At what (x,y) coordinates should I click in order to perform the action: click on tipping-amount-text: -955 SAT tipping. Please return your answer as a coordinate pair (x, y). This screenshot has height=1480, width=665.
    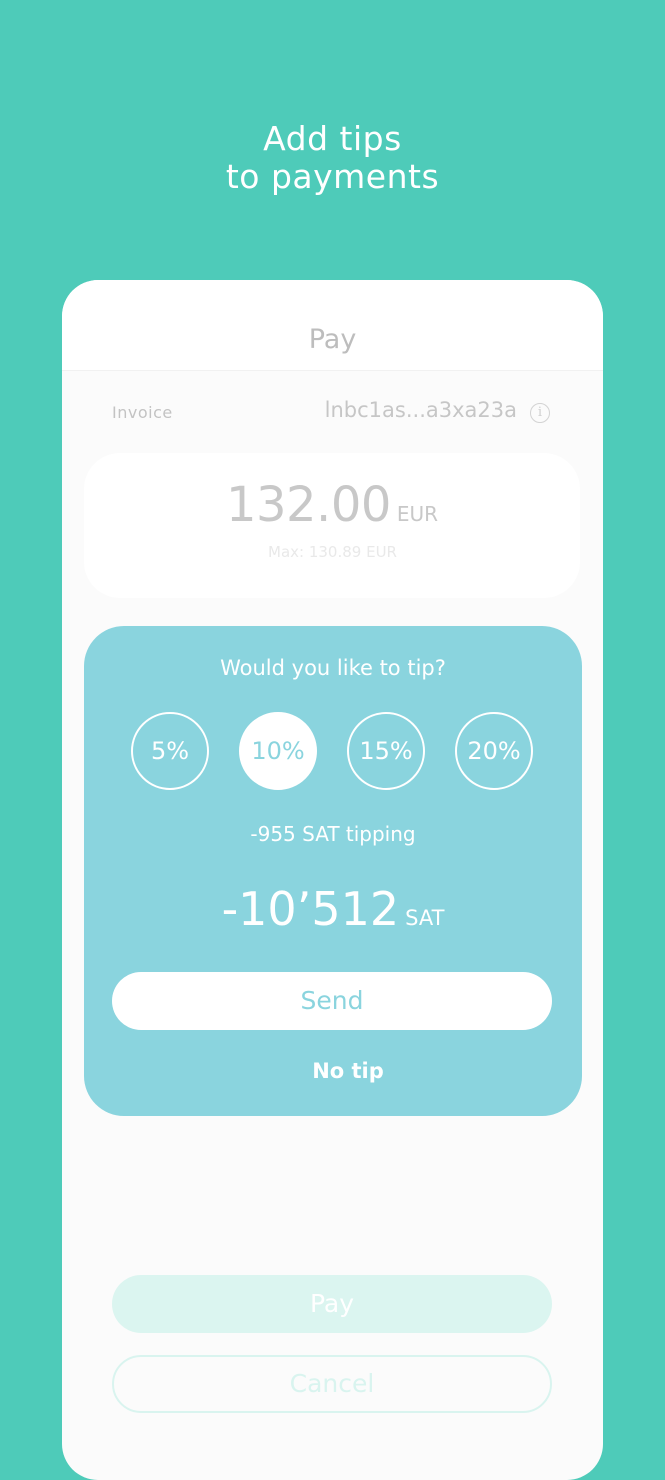
    Looking at the image, I should click on (333, 834).